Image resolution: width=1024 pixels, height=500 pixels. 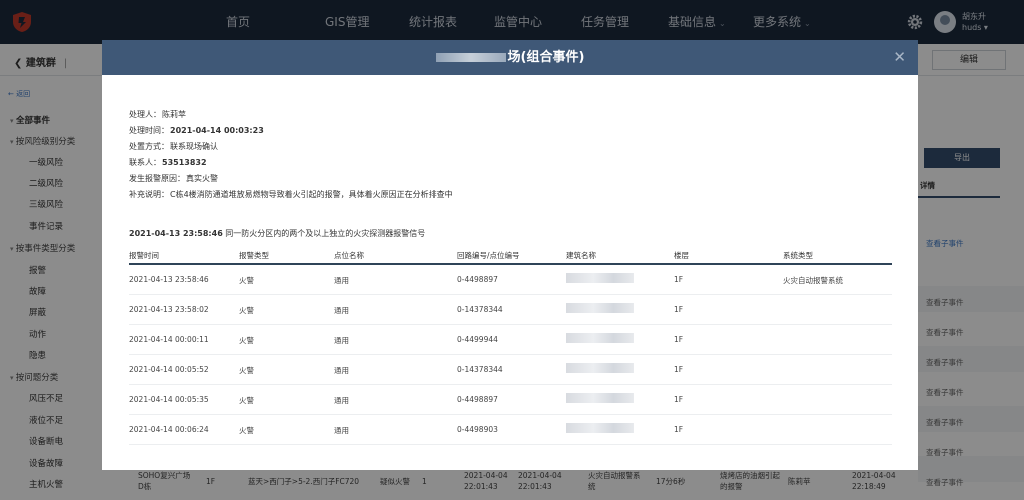 I want to click on column-header: 点位名称, so click(x=349, y=255).